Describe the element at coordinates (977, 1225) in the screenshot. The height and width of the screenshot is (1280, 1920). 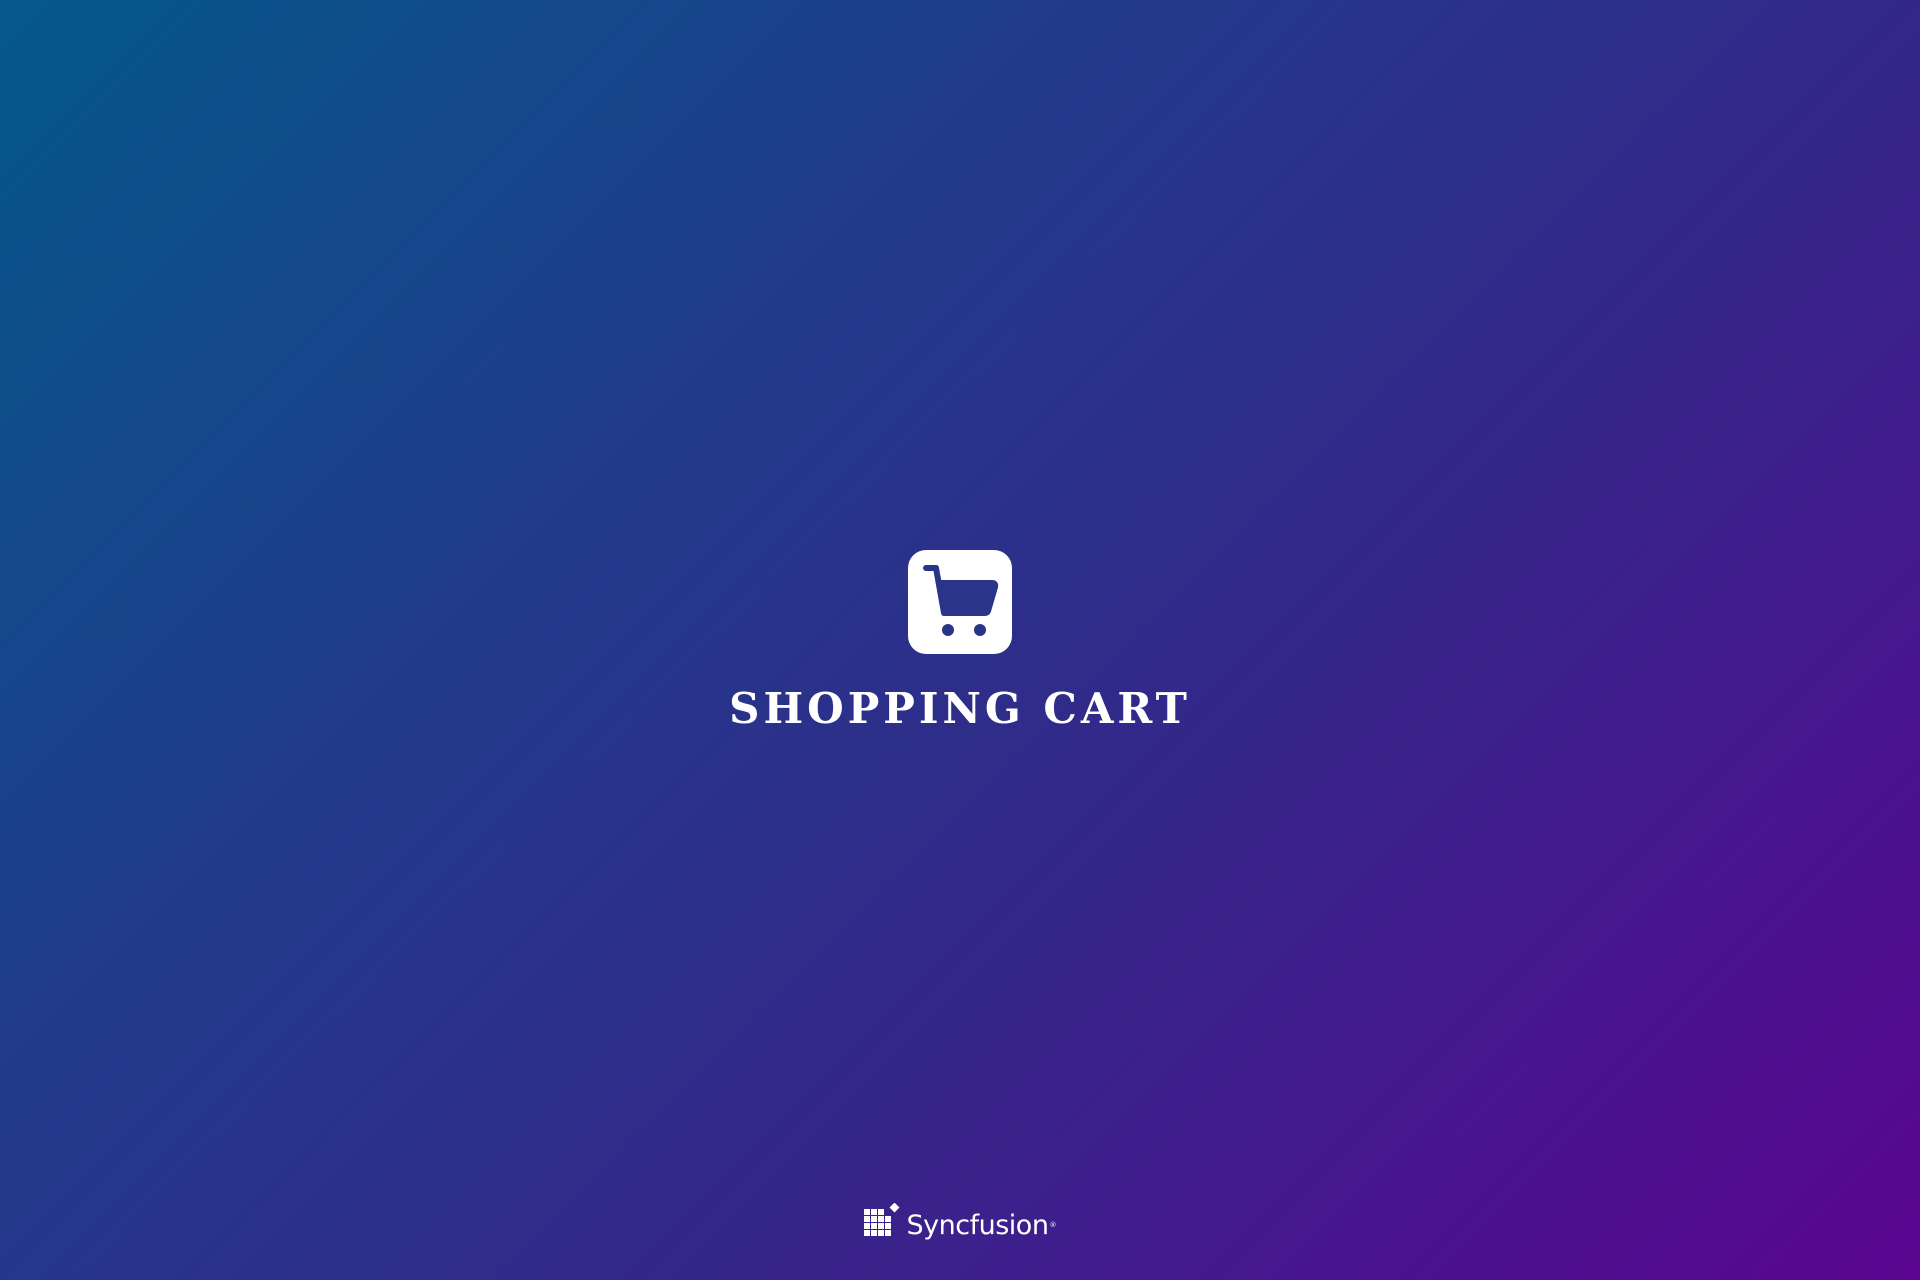
I see `brand-name: Syncfusion` at that location.